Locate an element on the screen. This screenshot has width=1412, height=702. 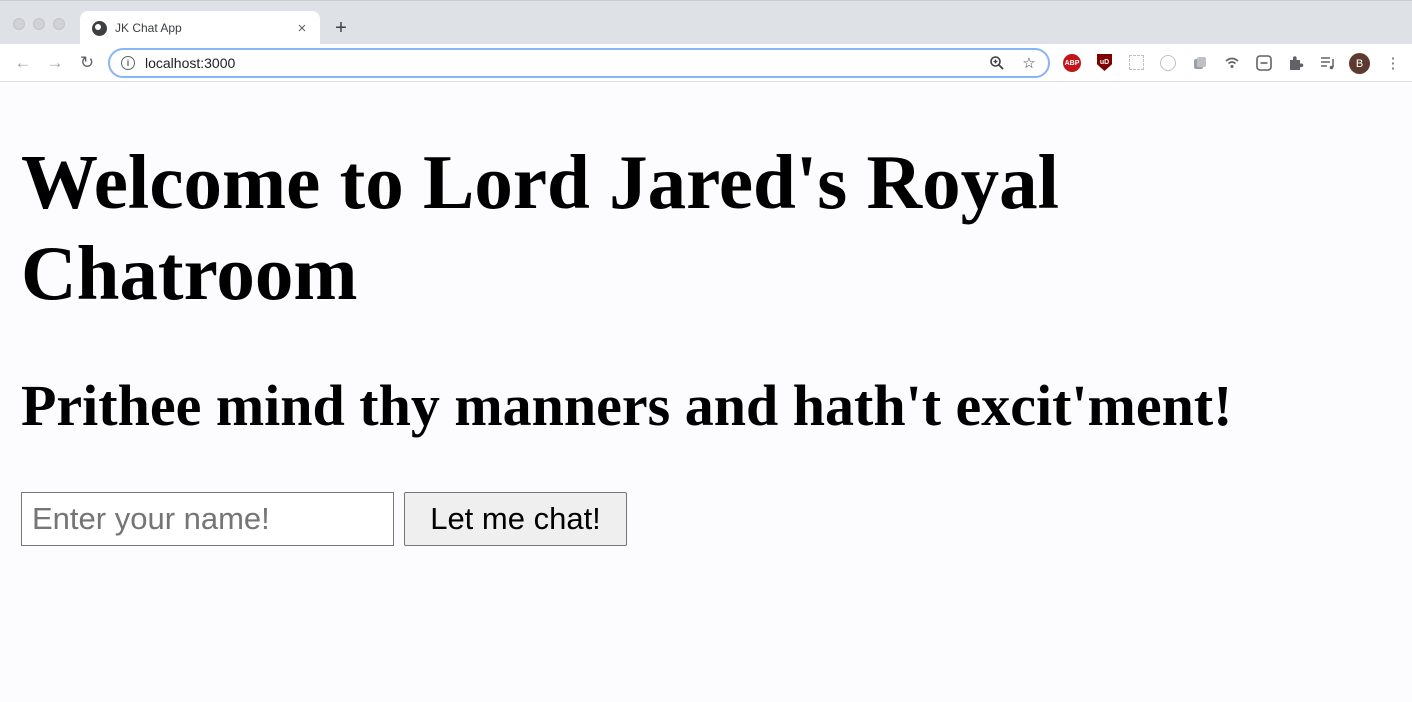
forward-arrow-icon: → is located at coordinates (55, 63).